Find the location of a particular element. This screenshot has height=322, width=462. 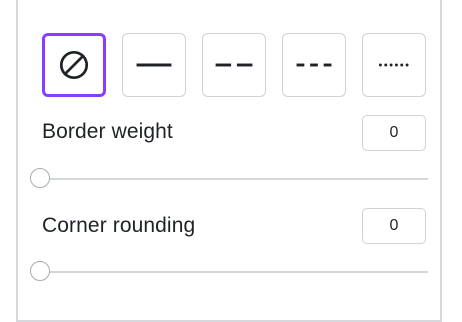

border-weight-slider-track is located at coordinates (234, 179).